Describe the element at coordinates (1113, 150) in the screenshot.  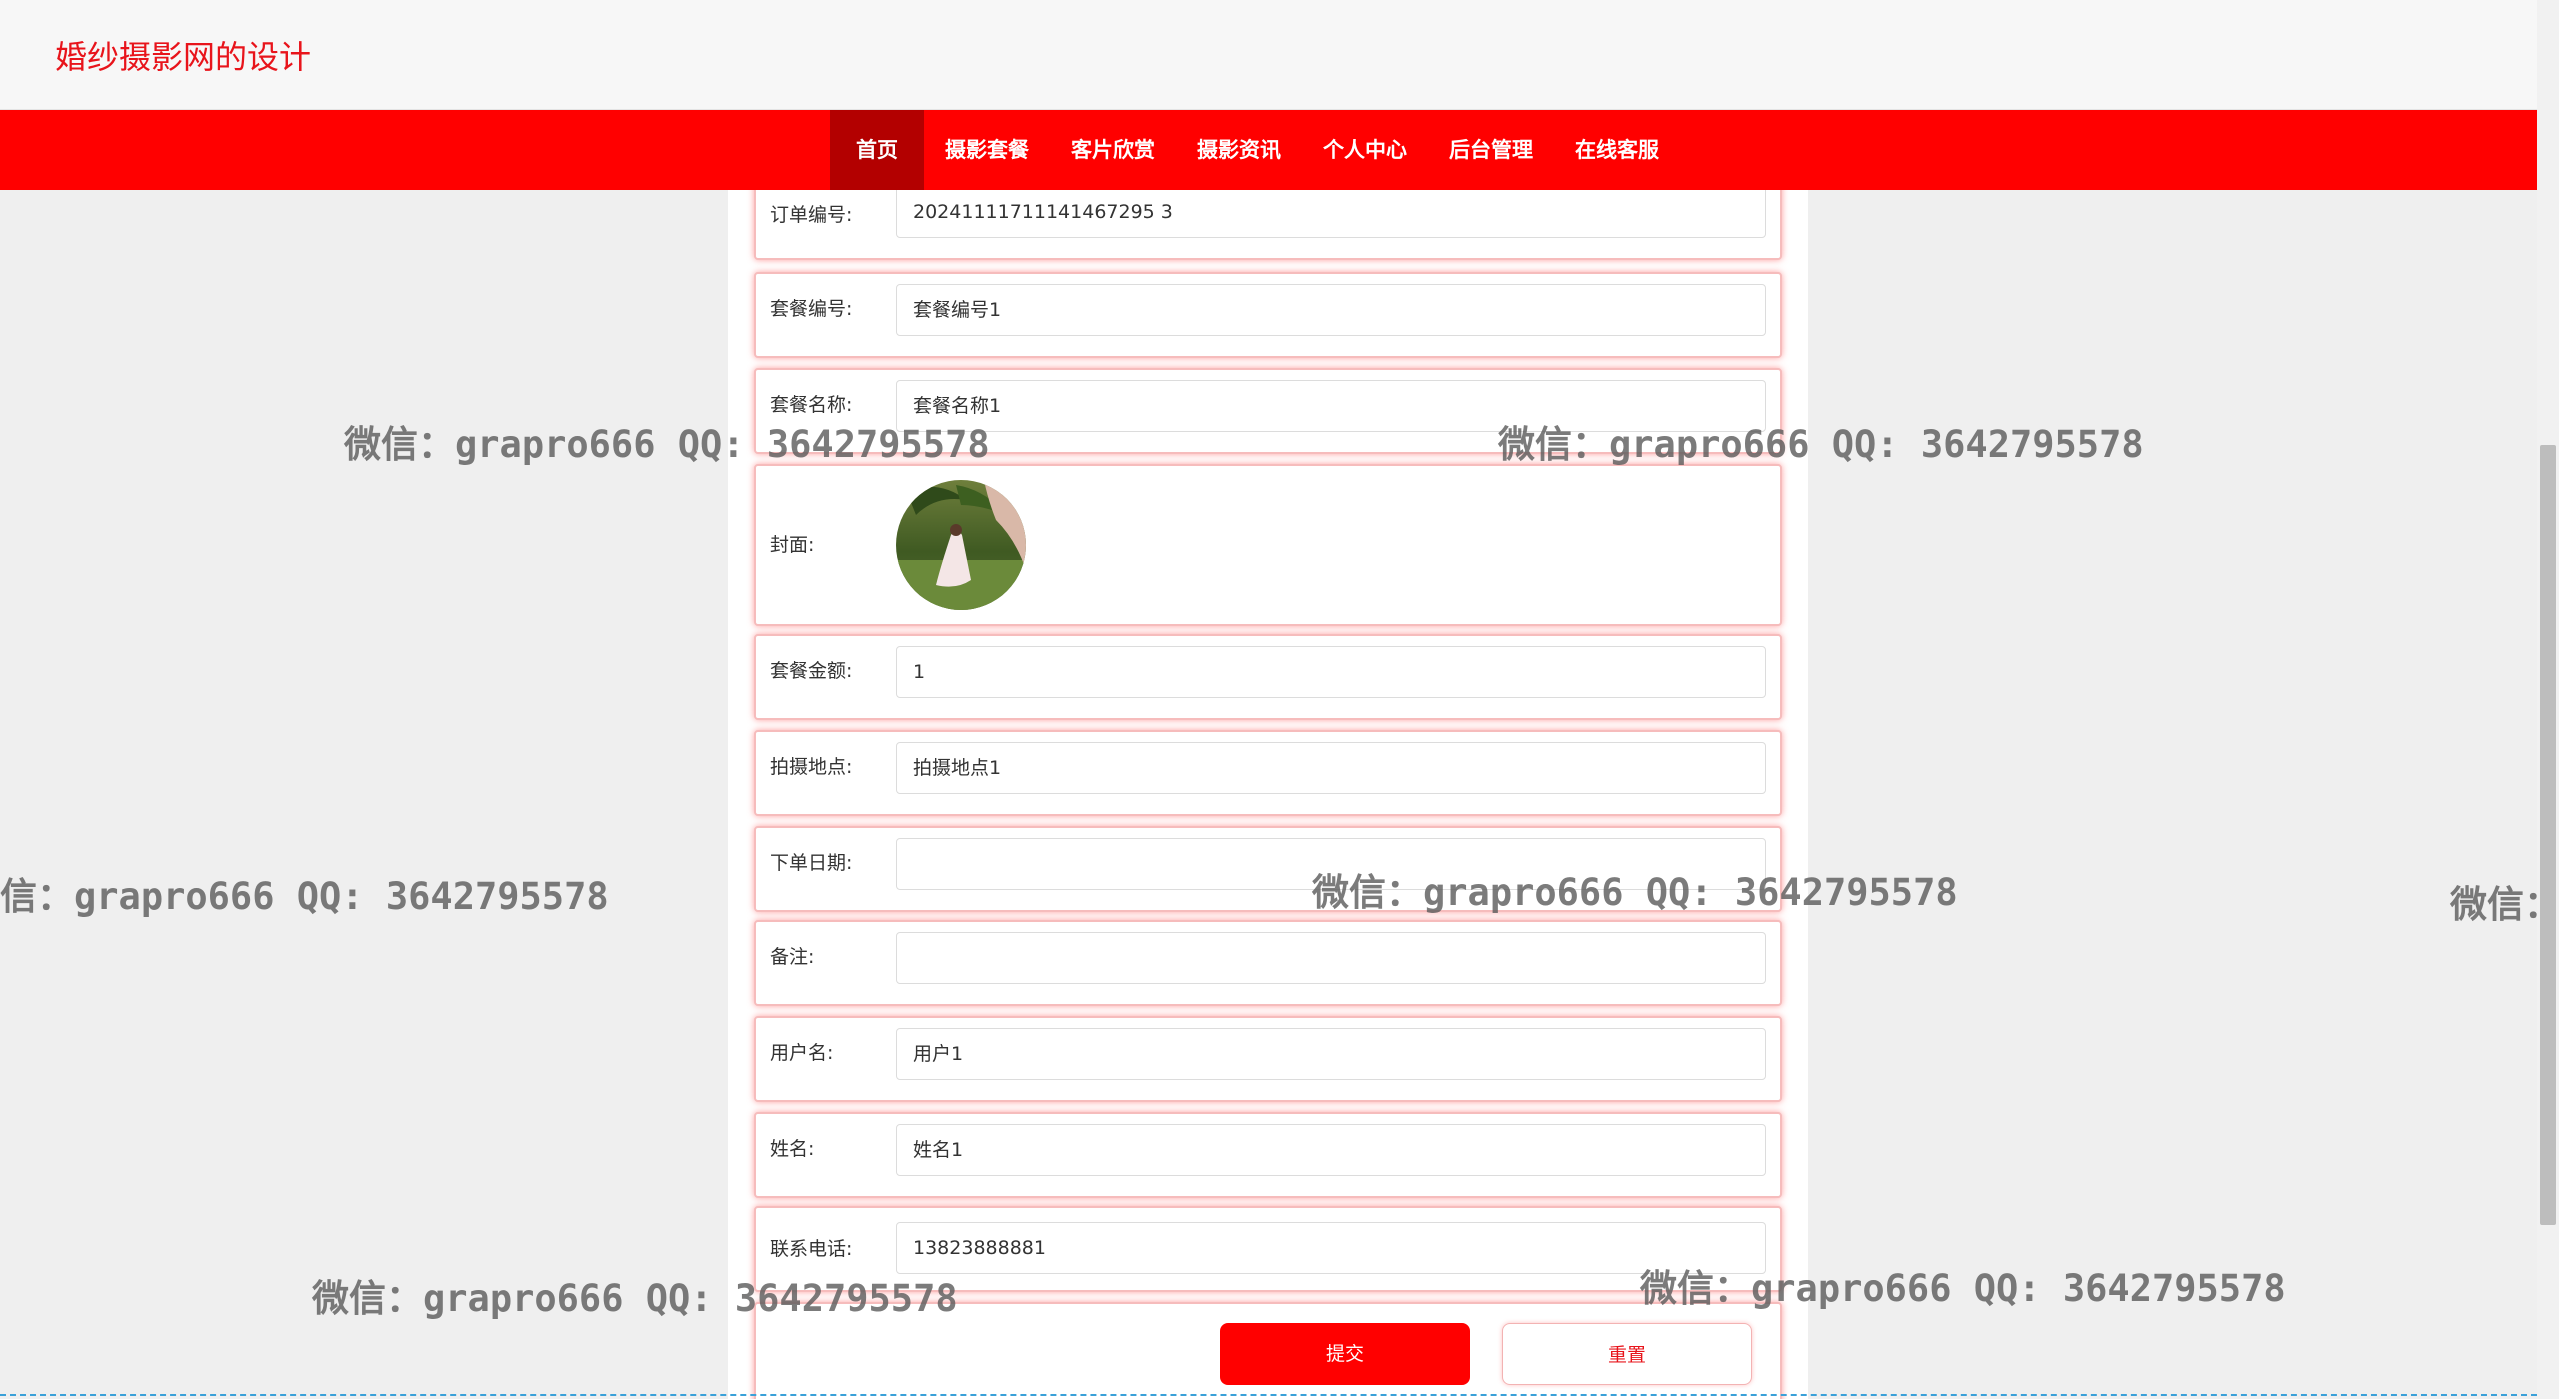
I see `nav-item-gallery: 客片欣赏` at that location.